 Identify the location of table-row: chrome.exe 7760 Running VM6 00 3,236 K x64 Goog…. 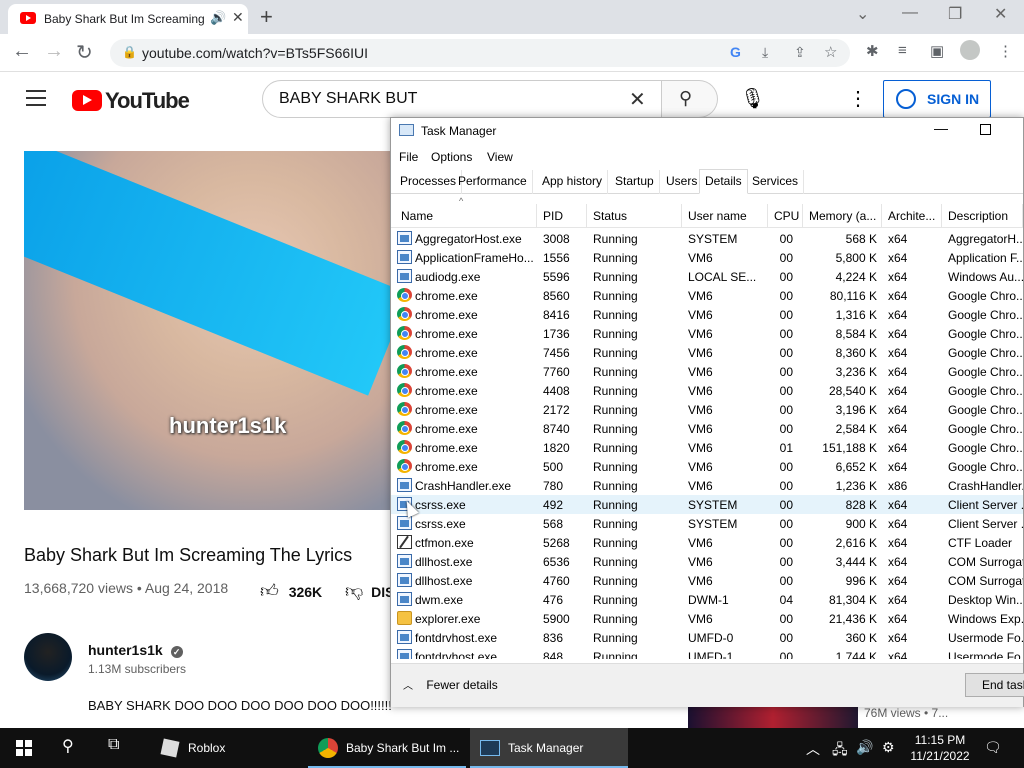
(707, 371).